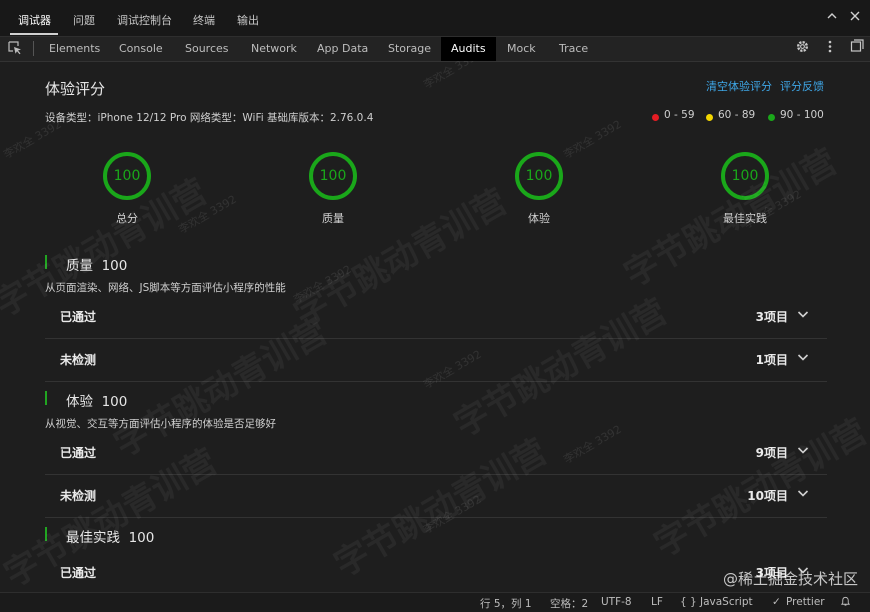  I want to click on section-title-quality: 质量 100, so click(97, 266).